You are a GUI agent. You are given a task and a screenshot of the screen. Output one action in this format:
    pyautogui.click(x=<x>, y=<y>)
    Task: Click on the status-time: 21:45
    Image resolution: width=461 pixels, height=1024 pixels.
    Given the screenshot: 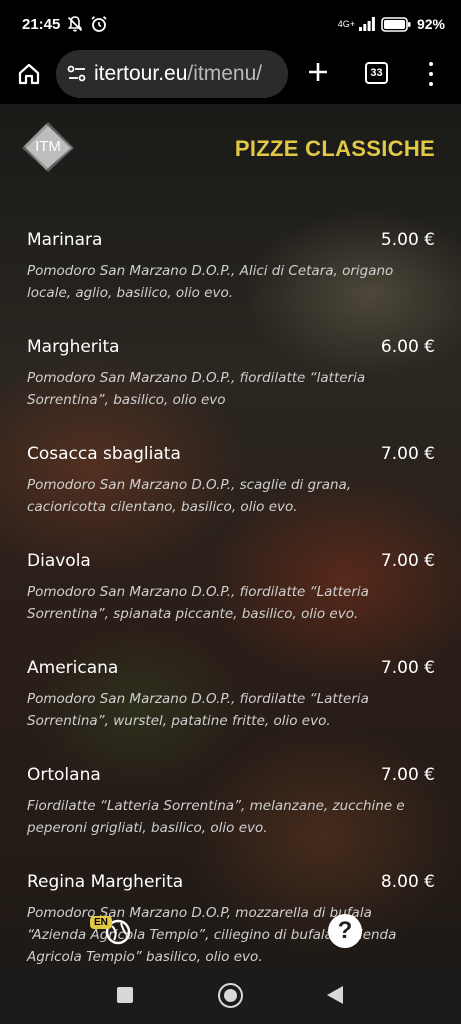 What is the action you would take?
    pyautogui.click(x=41, y=24)
    